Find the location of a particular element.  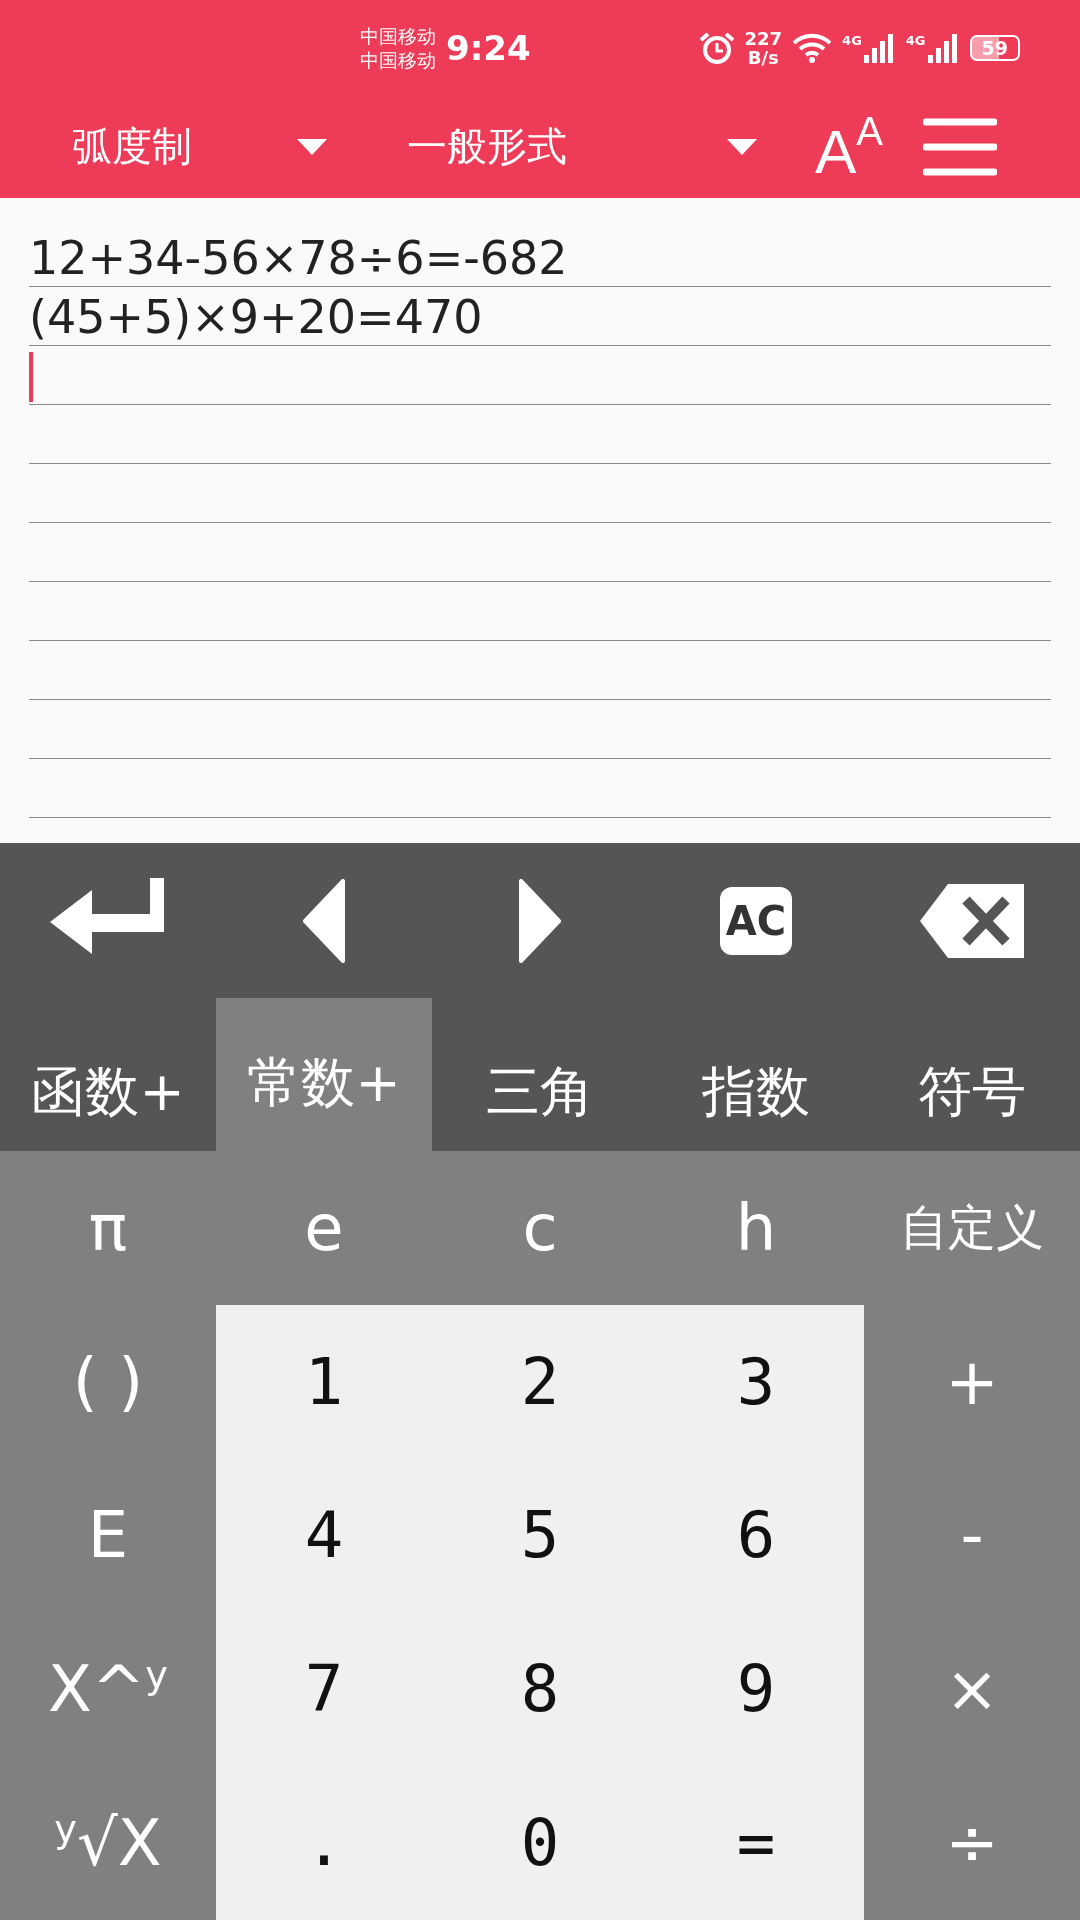

calculator-key: 8 is located at coordinates (540, 1689).